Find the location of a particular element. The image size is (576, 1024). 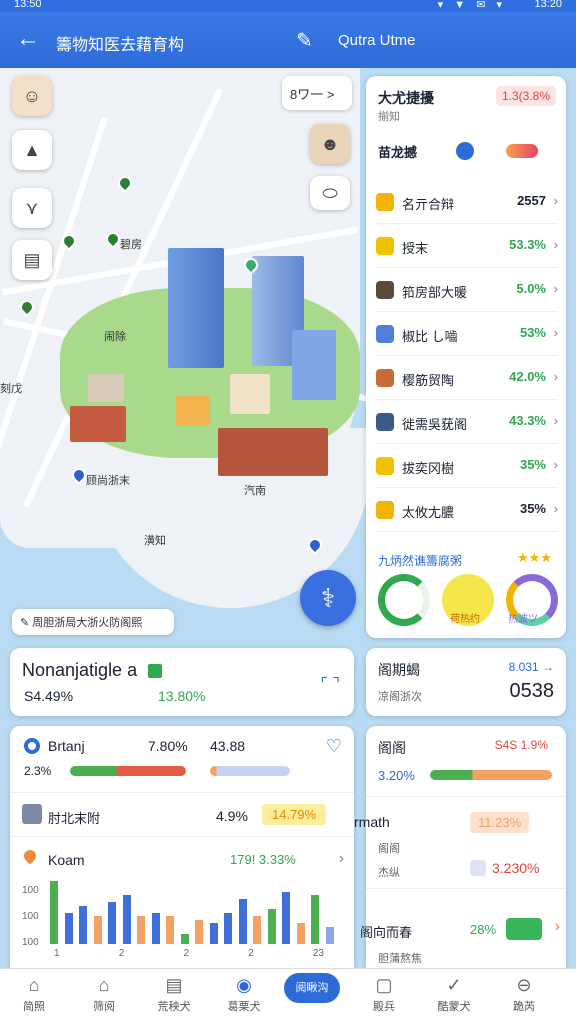

stethoscope-fab-icon: ⚕ is located at coordinates (328, 598).